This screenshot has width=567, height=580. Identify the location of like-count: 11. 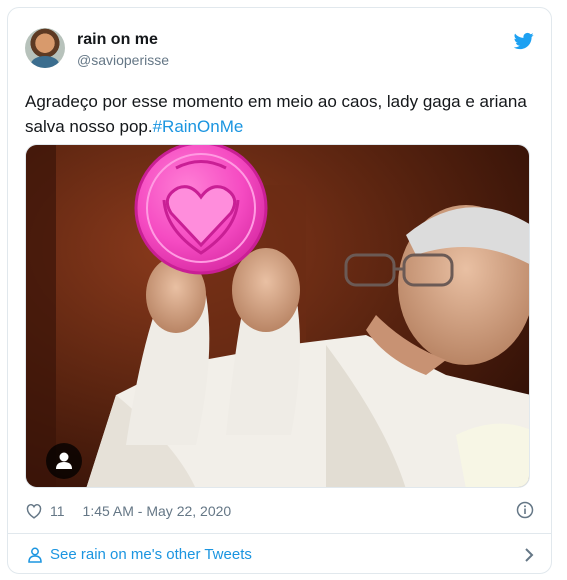
(57, 511).